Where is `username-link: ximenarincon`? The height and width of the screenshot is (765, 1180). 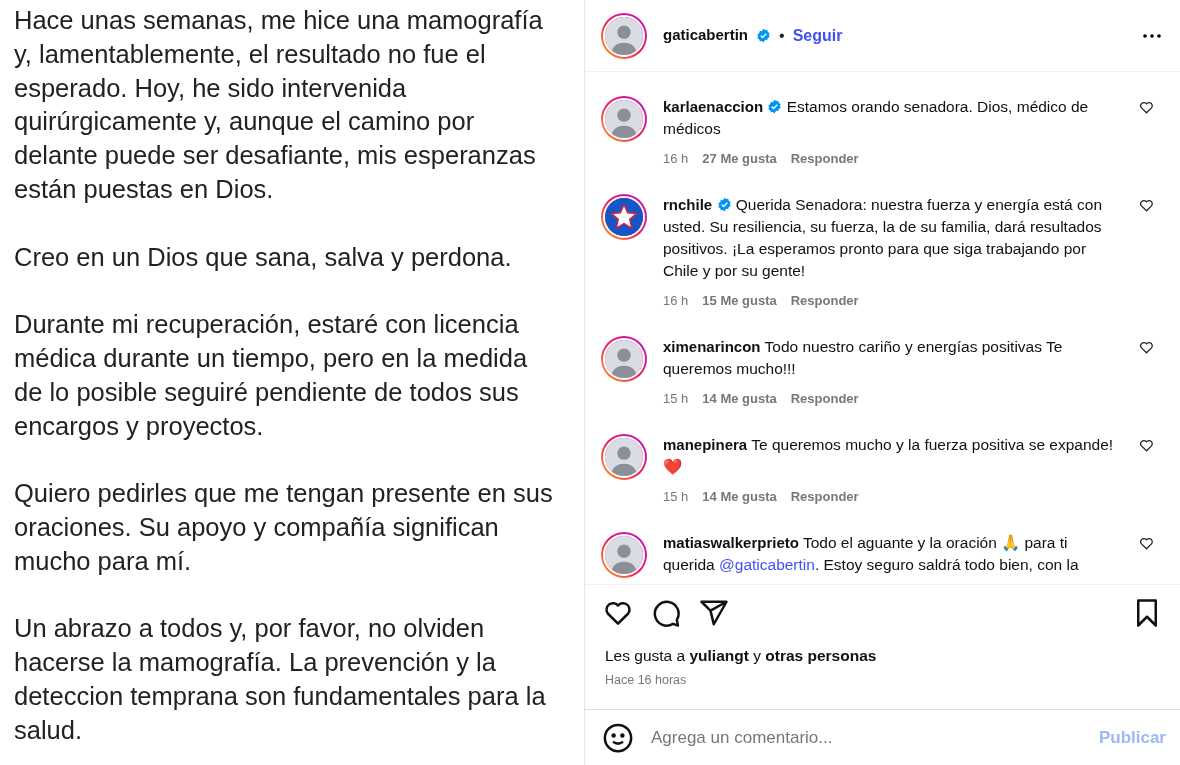 username-link: ximenarincon is located at coordinates (712, 346).